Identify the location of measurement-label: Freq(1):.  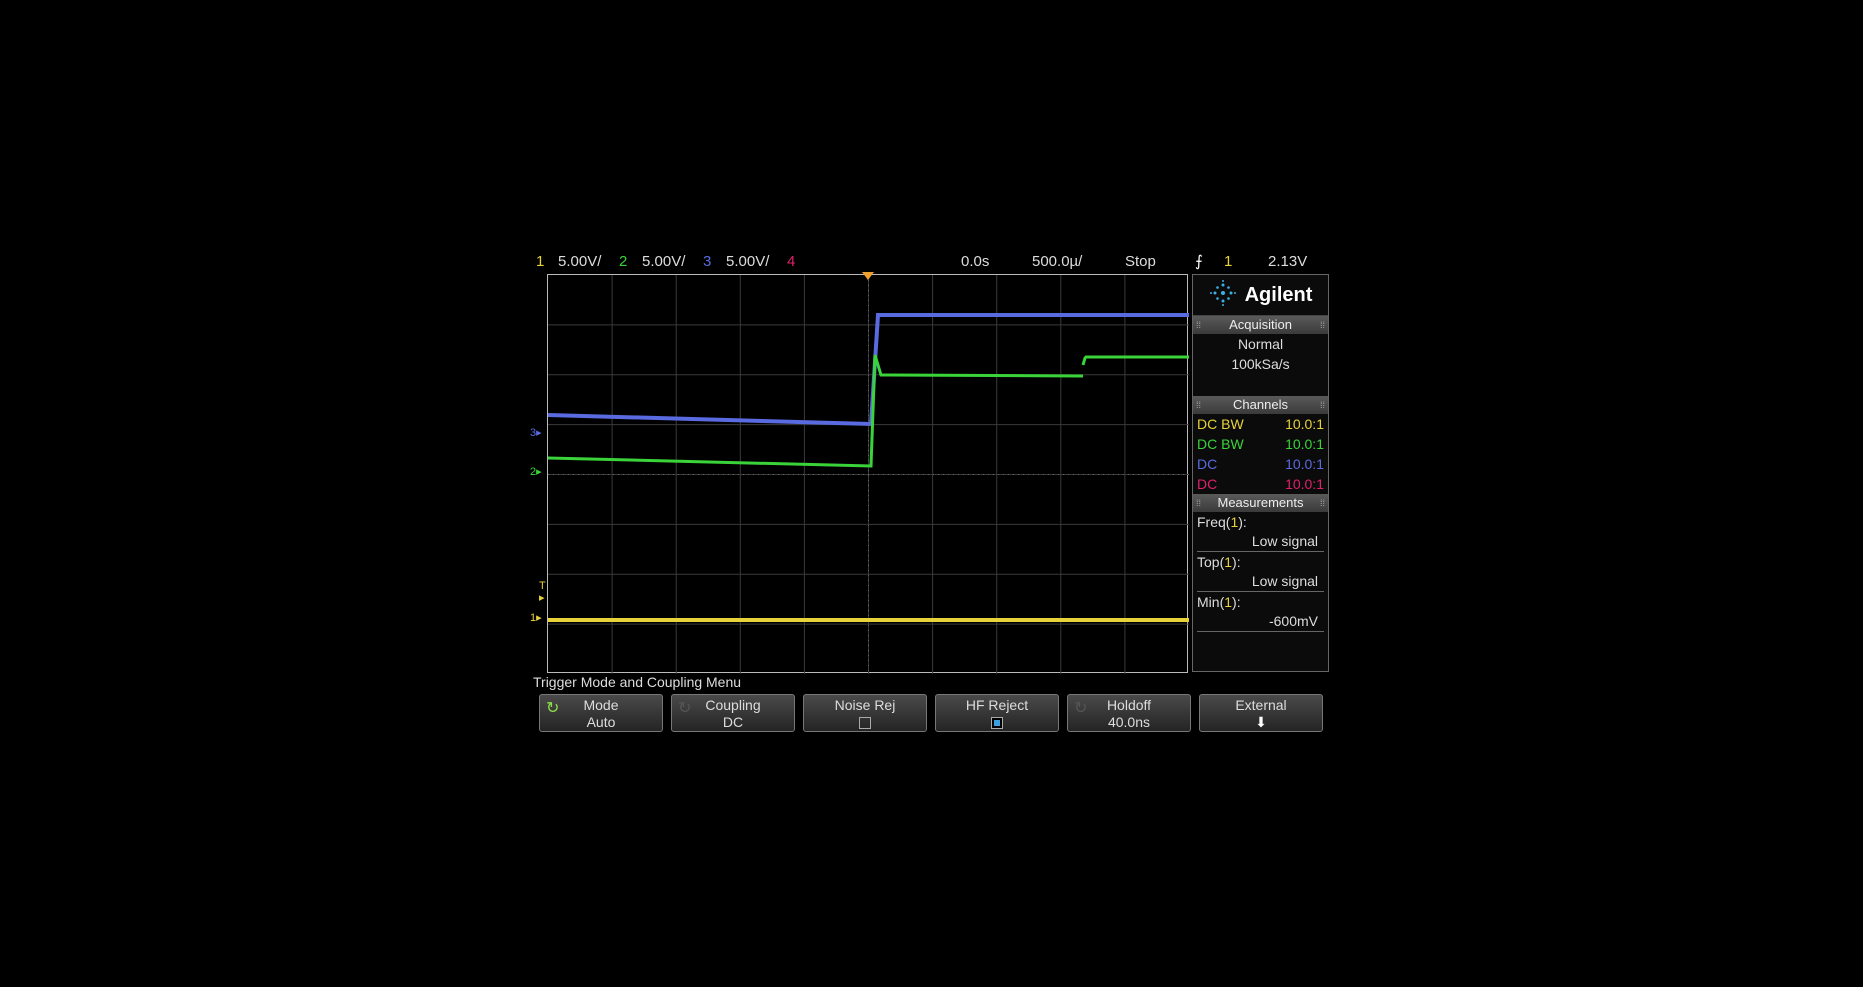
(1222, 522).